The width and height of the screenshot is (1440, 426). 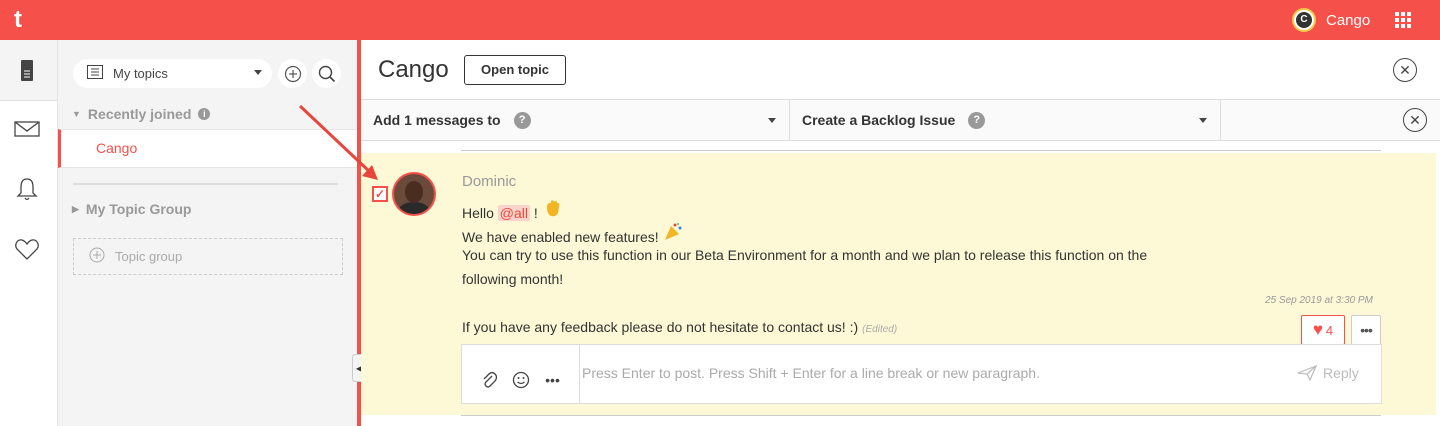 I want to click on wave-emoji, so click(x=552, y=211).